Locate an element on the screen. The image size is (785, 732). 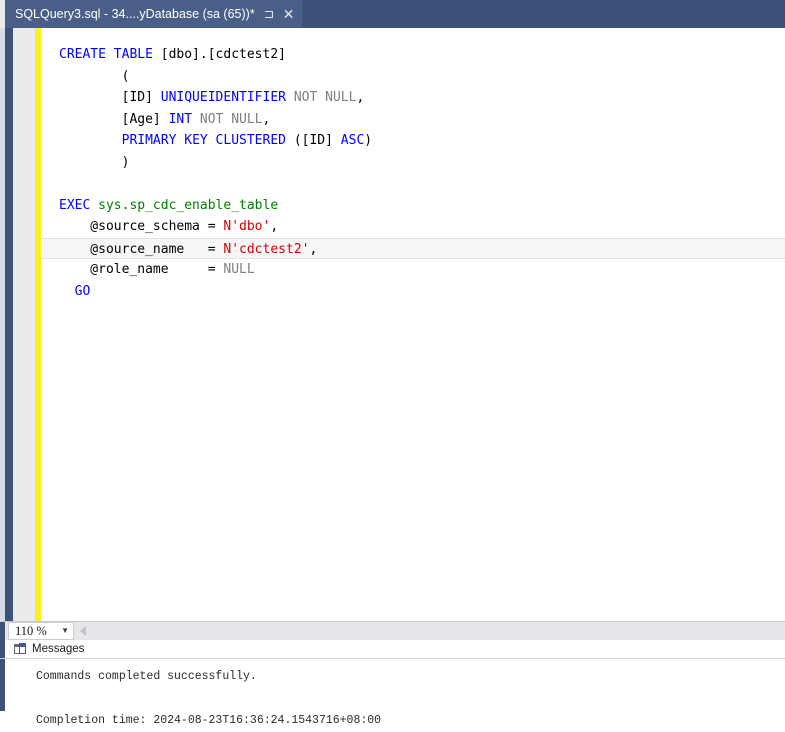
code-line: PRIMARY KEY CLUSTERED ([ID] ASC) is located at coordinates (413, 141).